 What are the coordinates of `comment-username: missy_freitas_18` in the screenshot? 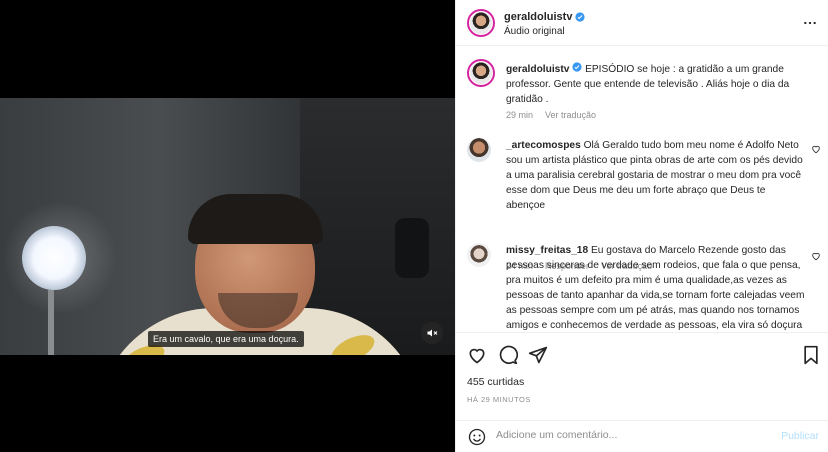 It's located at (547, 250).